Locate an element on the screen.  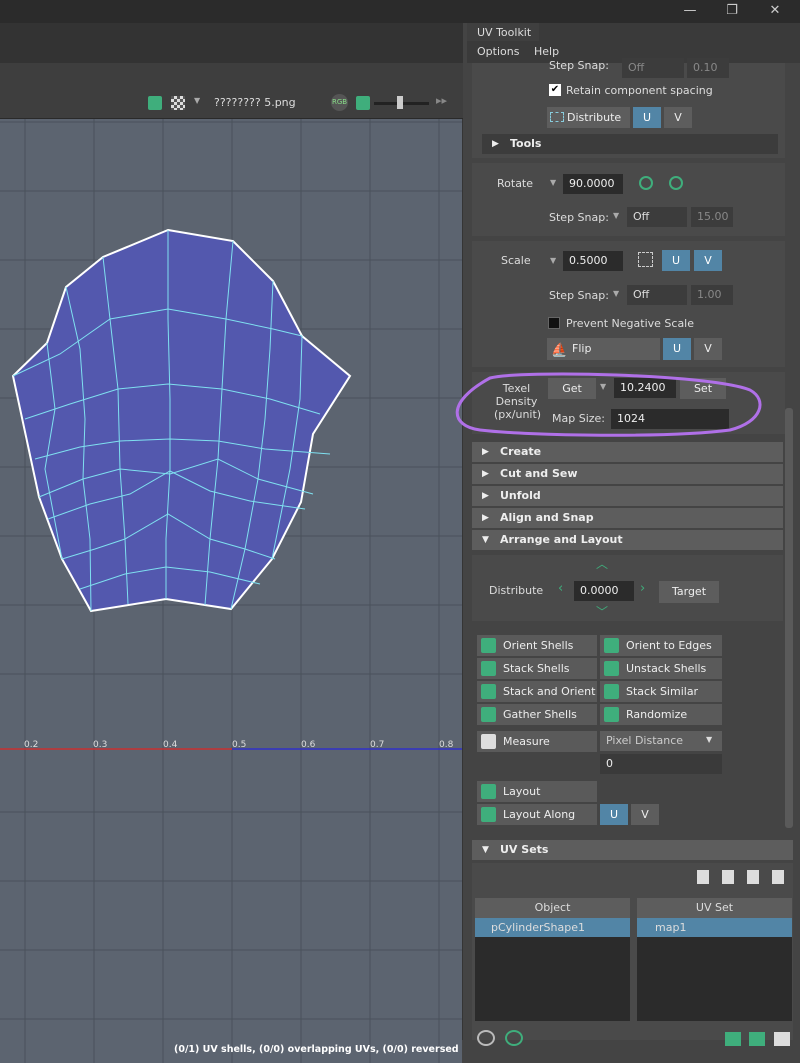
copy-uv-set-icon is located at coordinates (728, 877).